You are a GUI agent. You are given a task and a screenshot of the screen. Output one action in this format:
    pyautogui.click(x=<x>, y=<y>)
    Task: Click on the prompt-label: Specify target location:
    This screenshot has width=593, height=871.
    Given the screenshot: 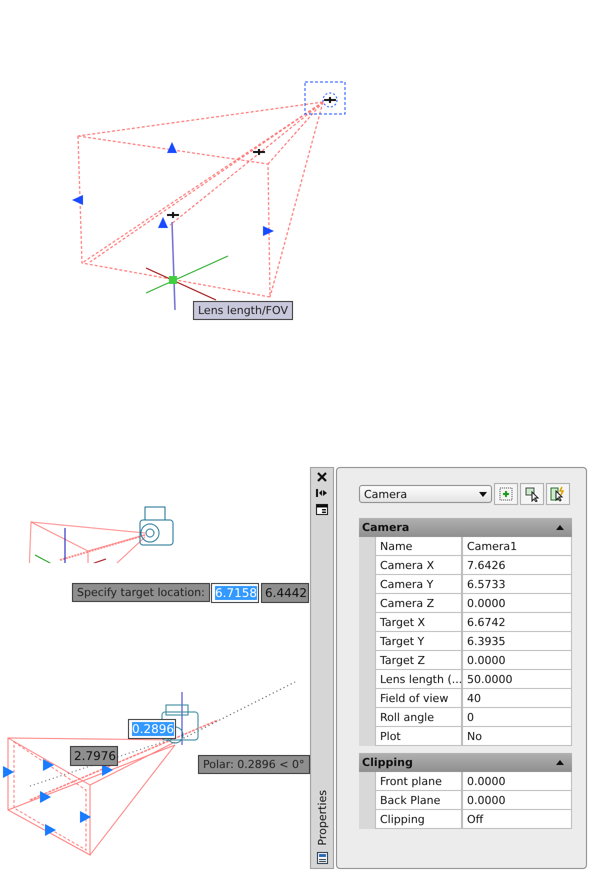 What is the action you would take?
    pyautogui.click(x=141, y=592)
    